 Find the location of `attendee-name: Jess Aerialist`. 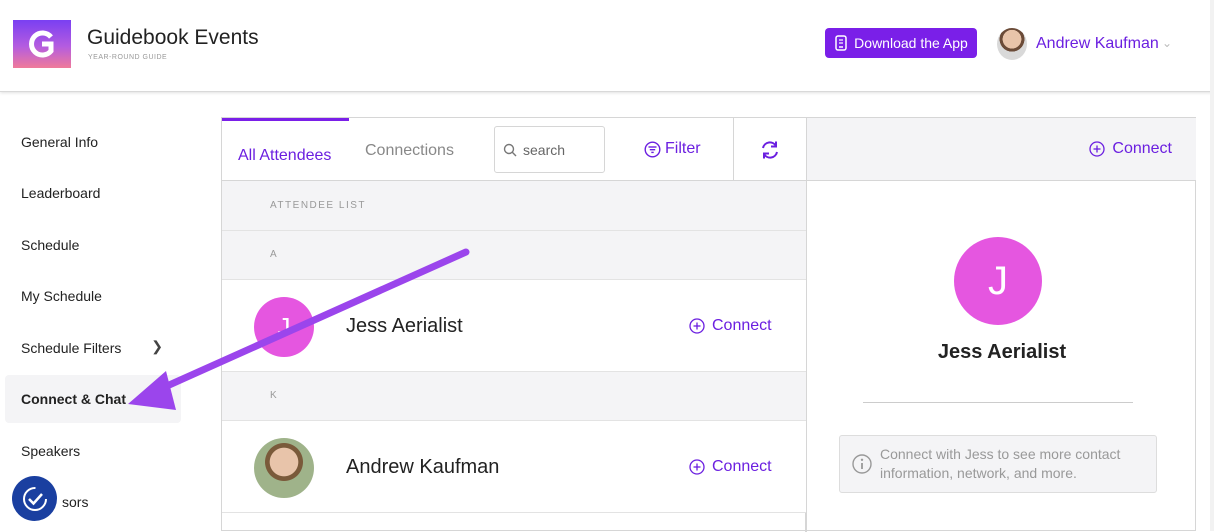

attendee-name: Jess Aerialist is located at coordinates (404, 326).